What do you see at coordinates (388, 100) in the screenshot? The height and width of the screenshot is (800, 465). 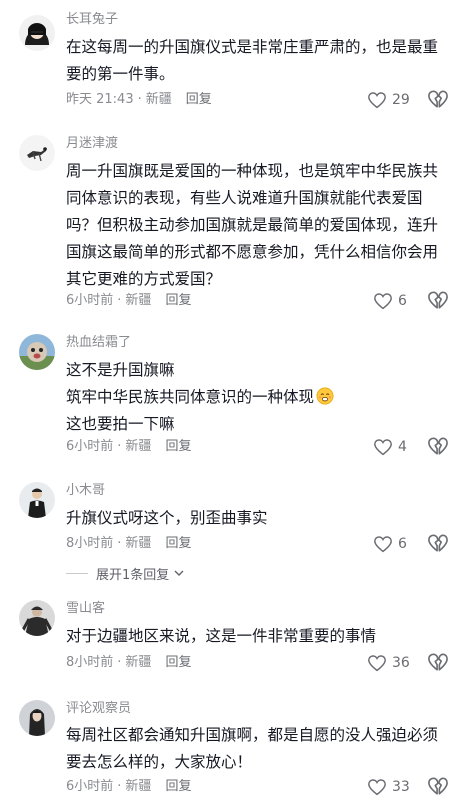 I see `like-button: 29` at bounding box center [388, 100].